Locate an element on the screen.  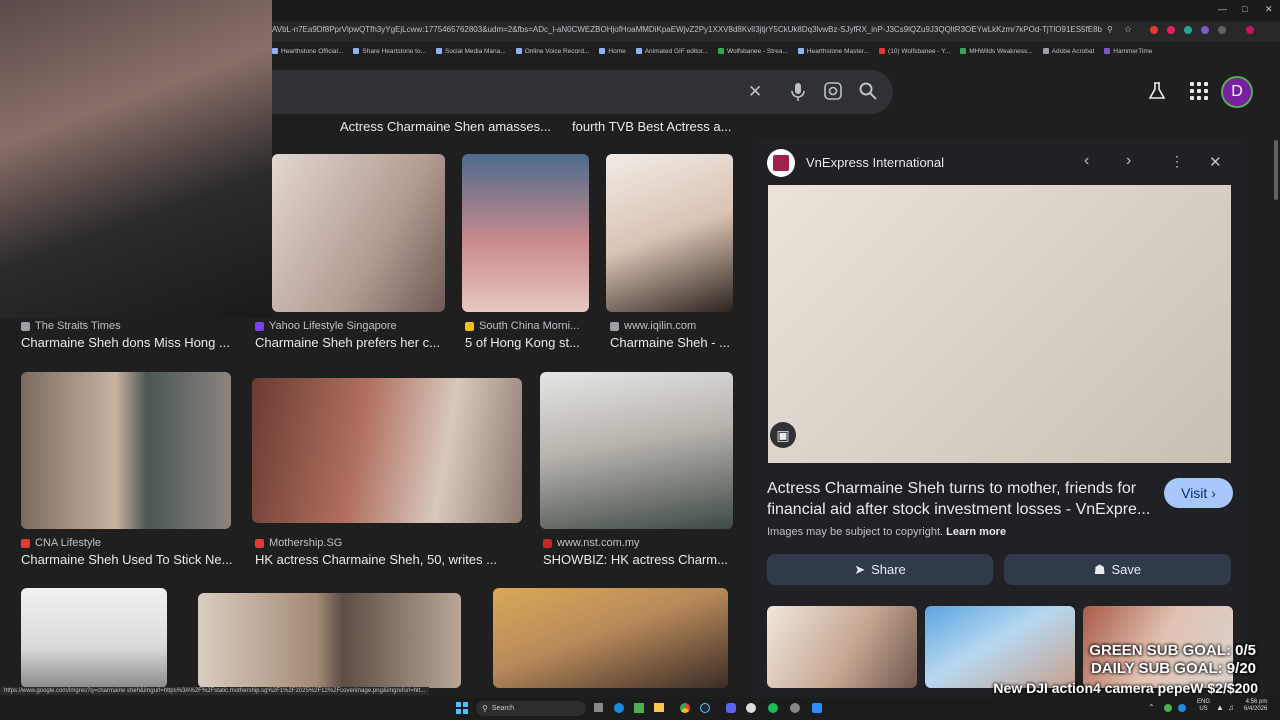
wifi-icon: ▲ is located at coordinates (1220, 707).